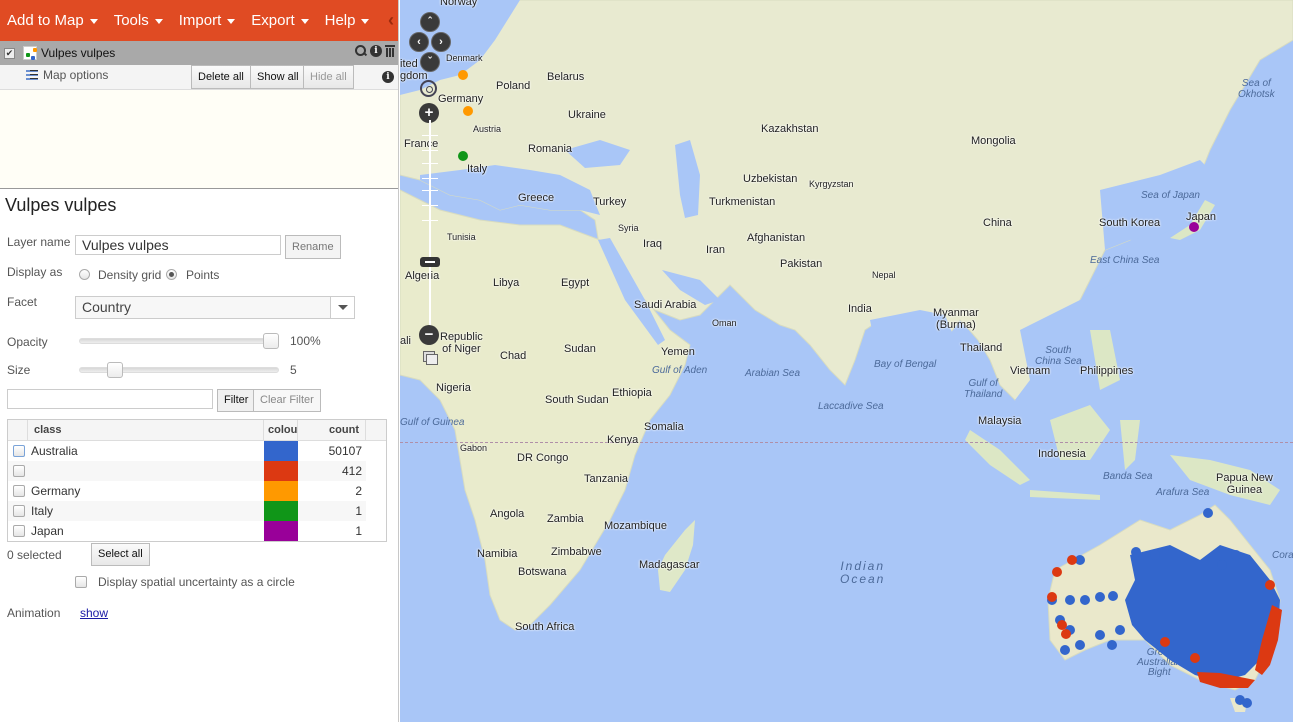  Describe the element at coordinates (9, 53) in the screenshot. I see `layer-visibility-checkbox: ✔` at that location.